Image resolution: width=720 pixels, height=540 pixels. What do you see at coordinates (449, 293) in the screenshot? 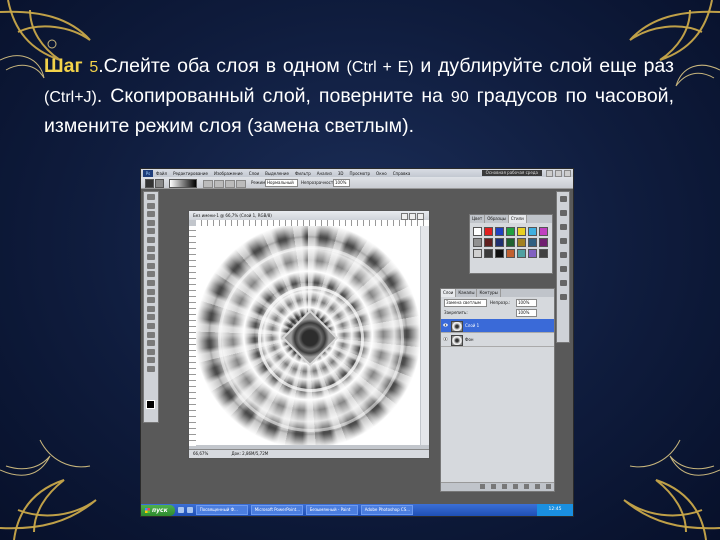
I see `tab-layers: Слои` at bounding box center [449, 293].